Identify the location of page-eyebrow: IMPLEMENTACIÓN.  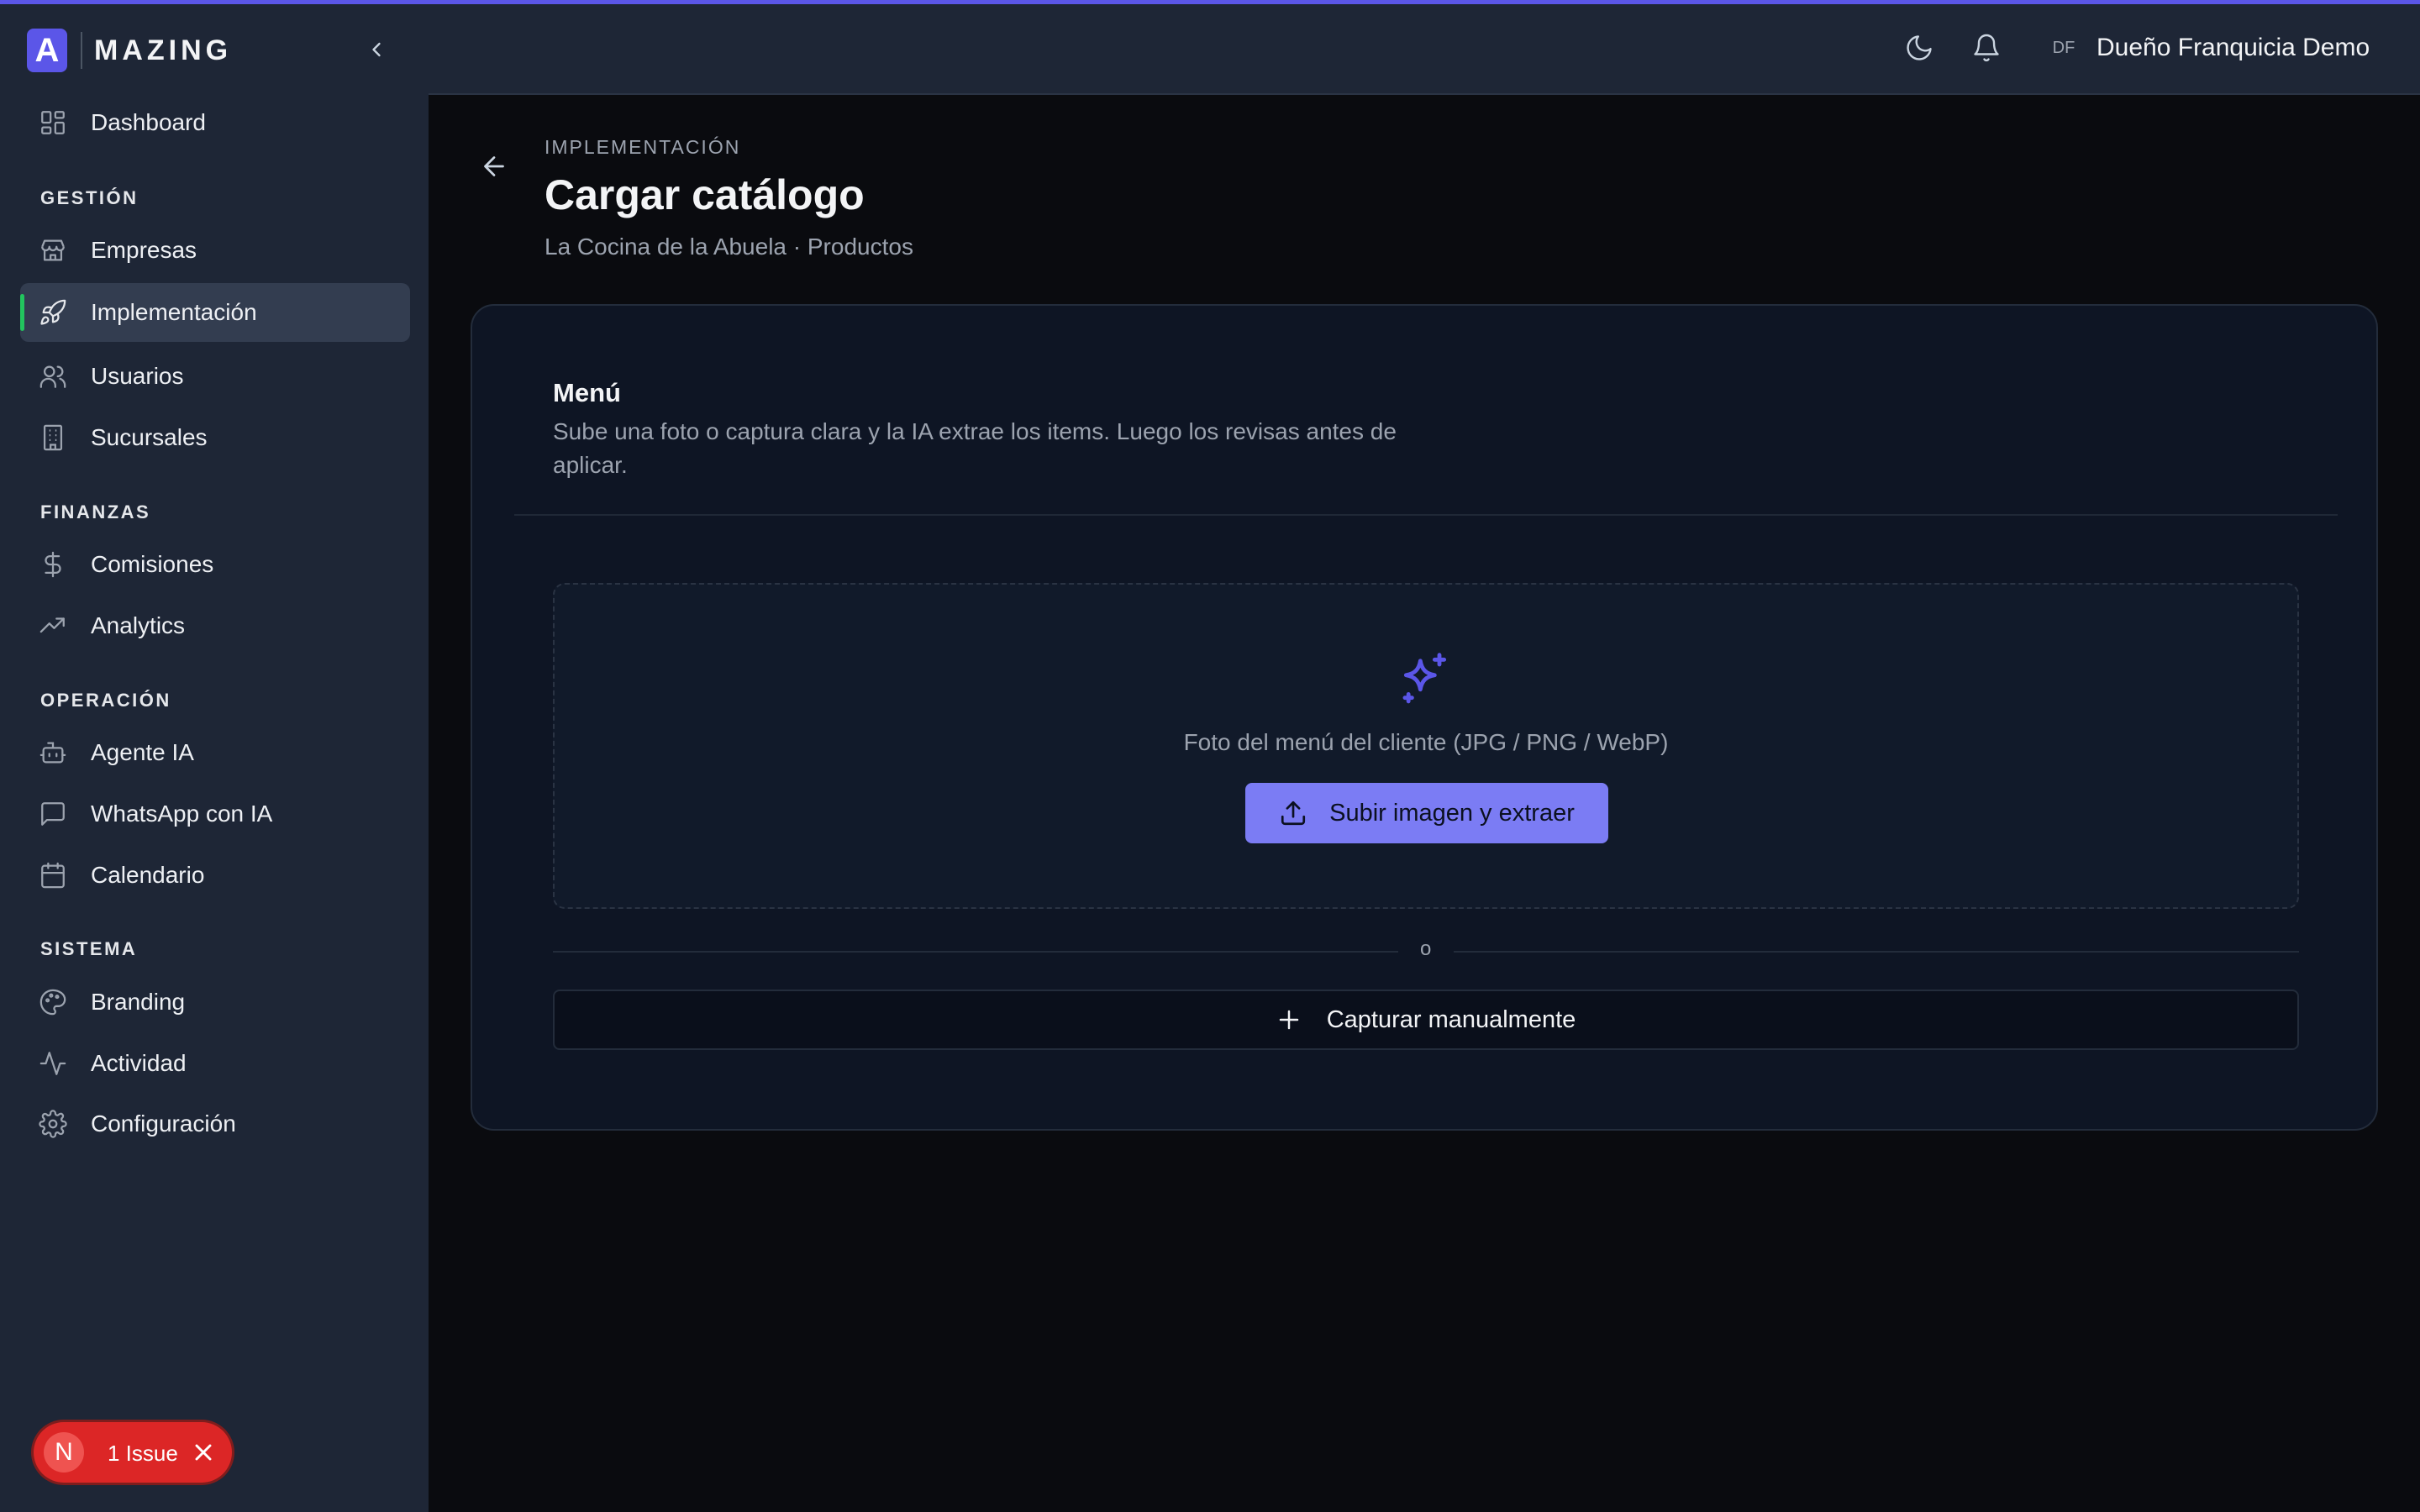
(643, 147).